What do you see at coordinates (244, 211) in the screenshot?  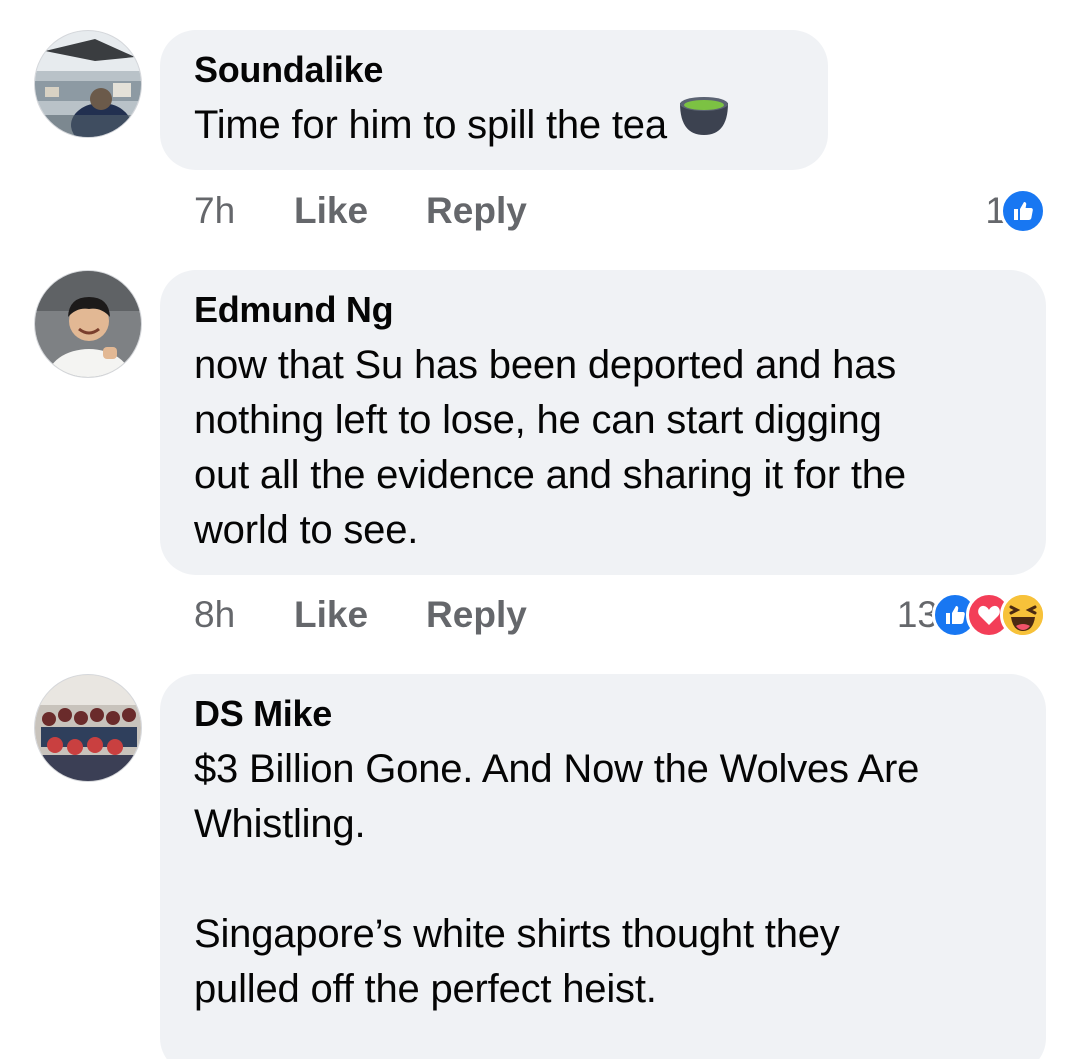 I see `comment-time: 7h` at bounding box center [244, 211].